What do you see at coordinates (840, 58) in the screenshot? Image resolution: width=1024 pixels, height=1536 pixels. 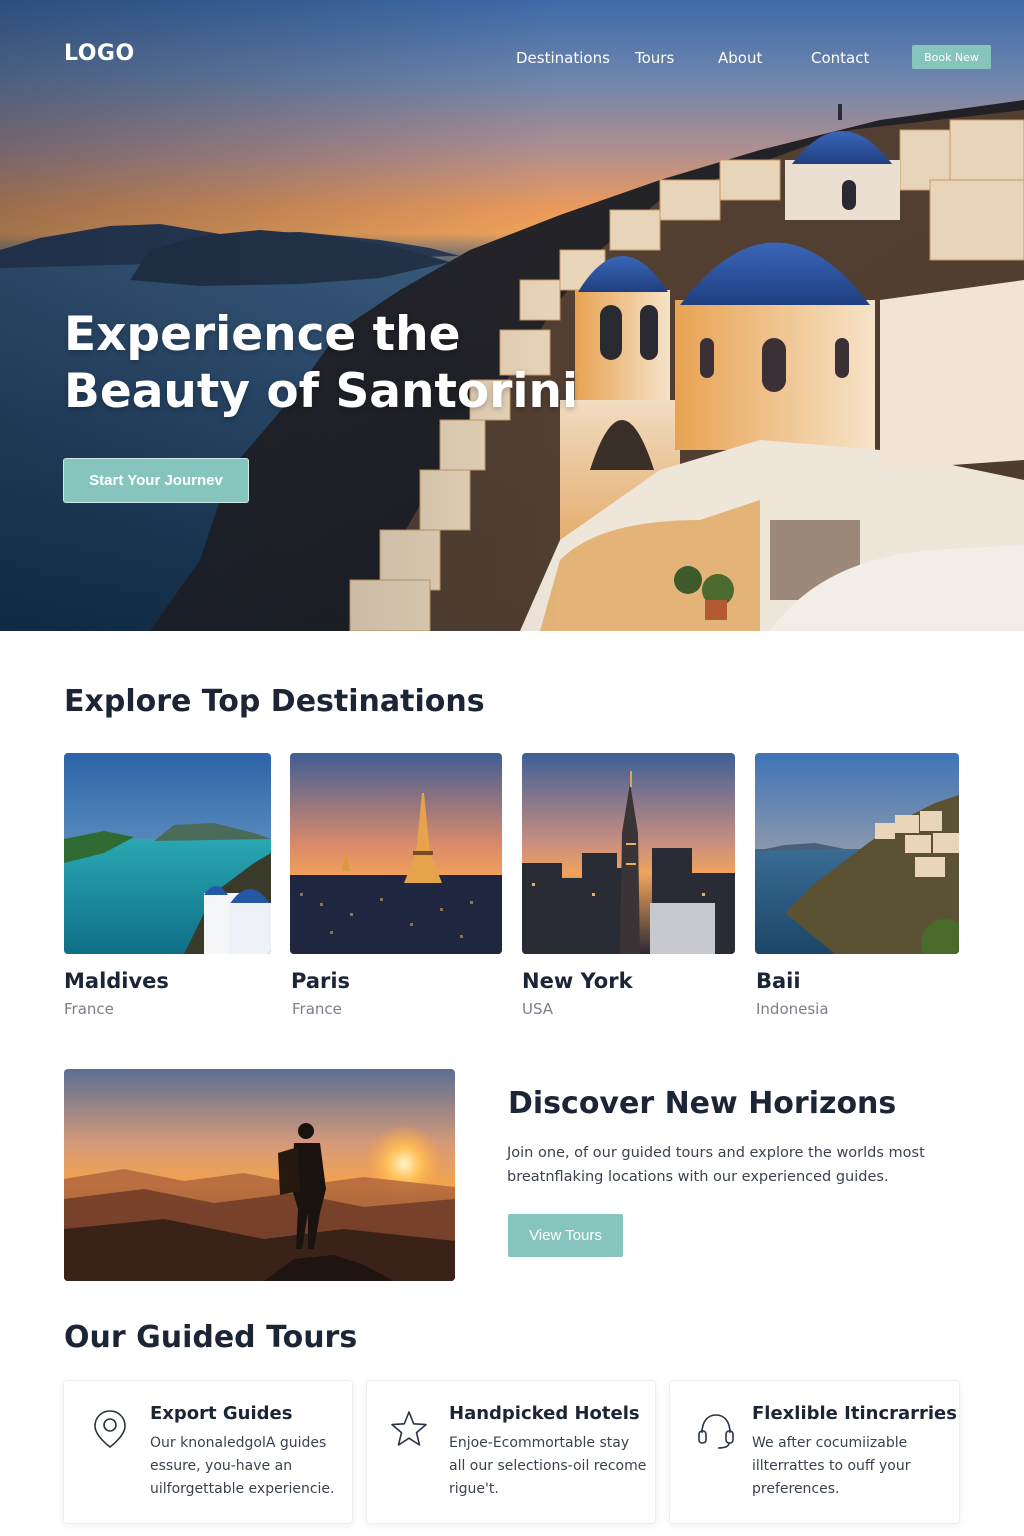 I see `nav-contact: Contact` at bounding box center [840, 58].